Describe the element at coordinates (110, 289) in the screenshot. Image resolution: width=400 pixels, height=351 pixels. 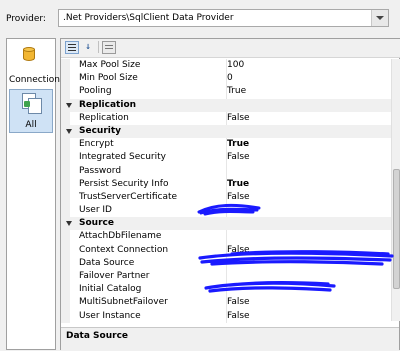
I see `property-name: Initial Catalog` at that location.